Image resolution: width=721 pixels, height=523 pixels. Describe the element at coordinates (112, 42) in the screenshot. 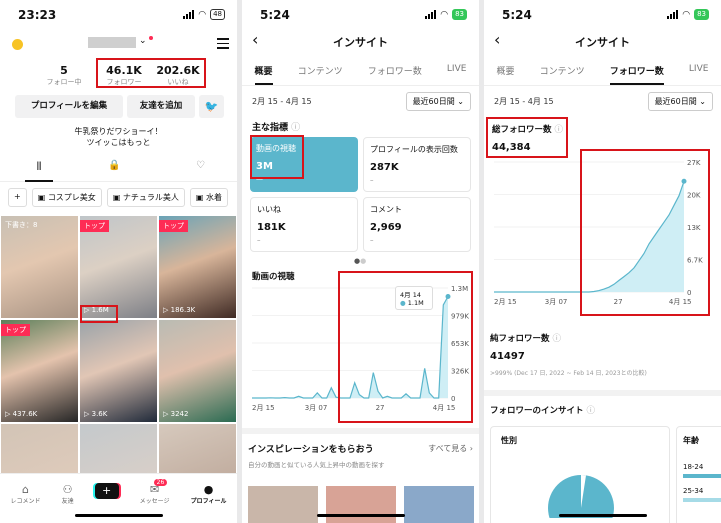

I see `account-name-blurred` at that location.